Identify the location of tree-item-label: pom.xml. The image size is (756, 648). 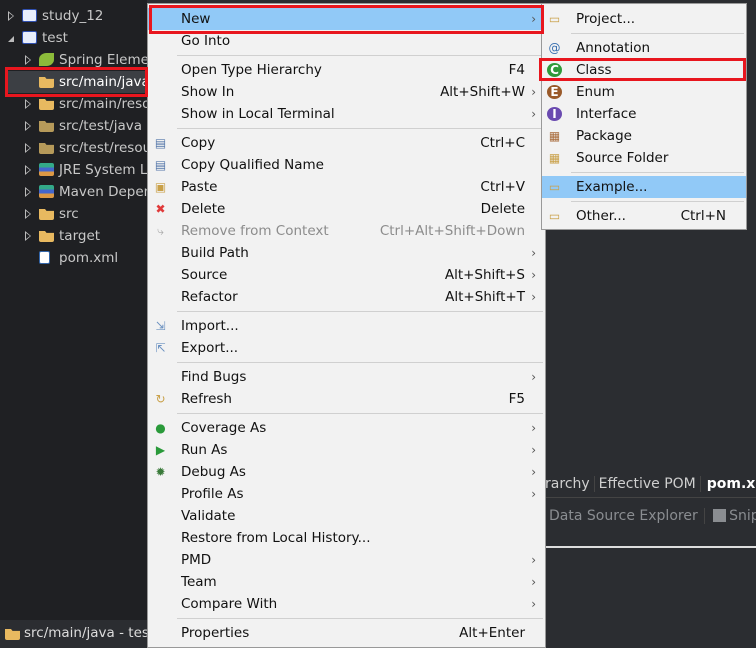
(89, 258).